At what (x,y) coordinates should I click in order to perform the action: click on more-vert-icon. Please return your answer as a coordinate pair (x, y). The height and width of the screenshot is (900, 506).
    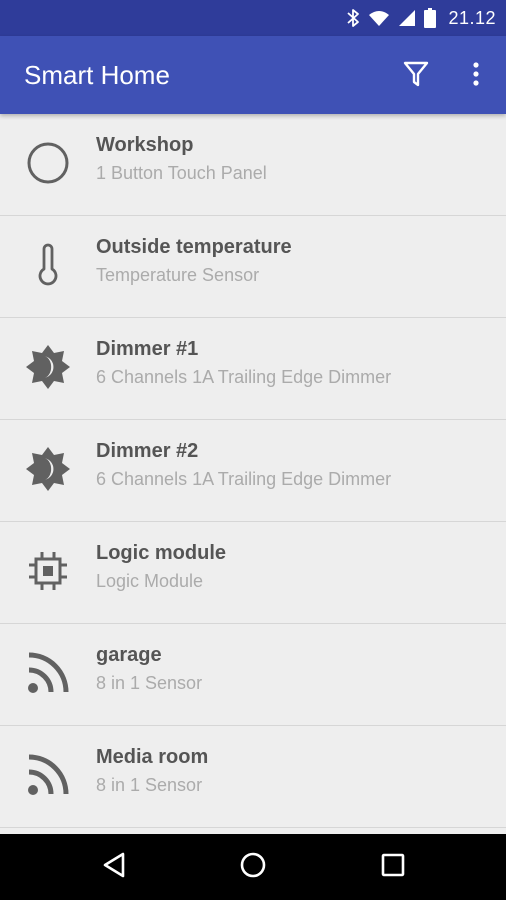
    Looking at the image, I should click on (476, 76).